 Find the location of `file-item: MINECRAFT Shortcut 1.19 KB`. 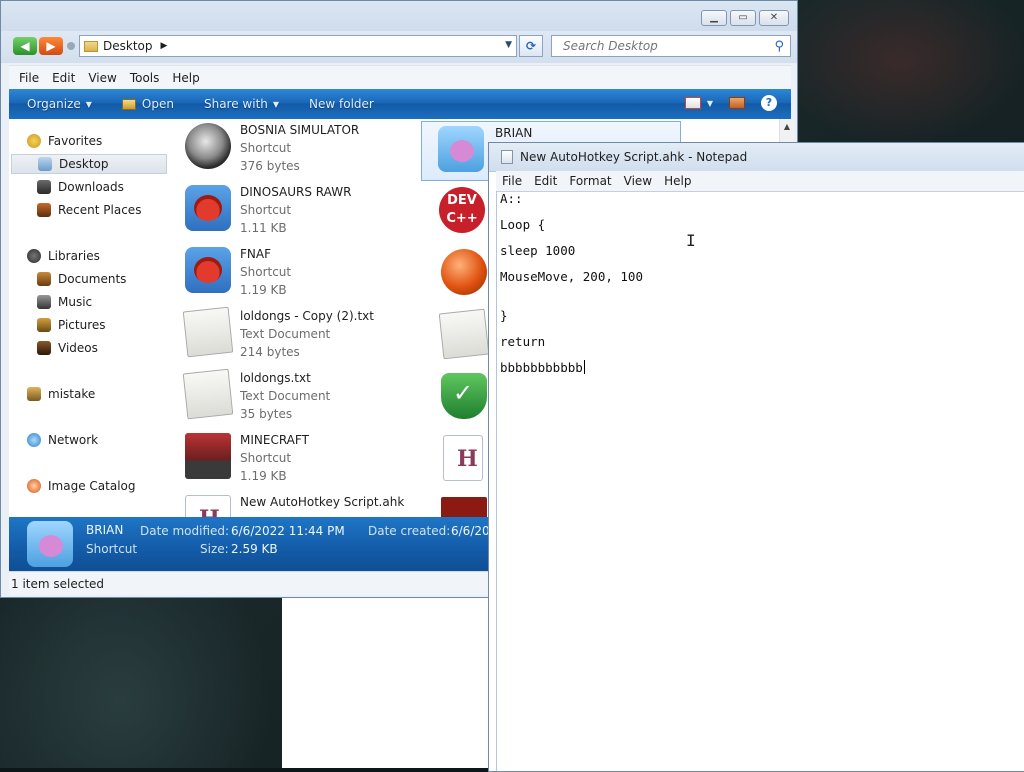

file-item: MINECRAFT Shortcut 1.19 KB is located at coordinates (287, 459).